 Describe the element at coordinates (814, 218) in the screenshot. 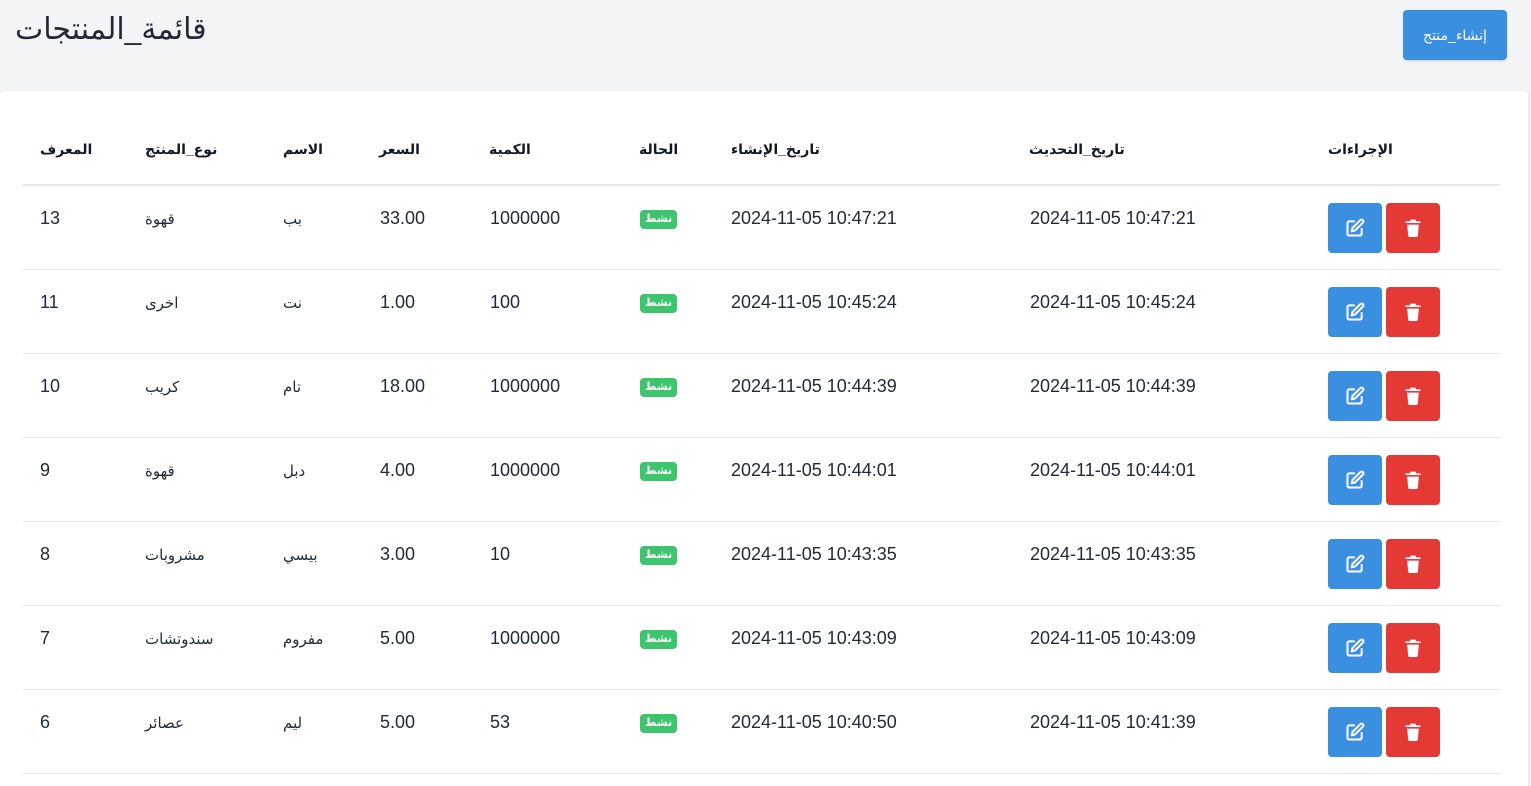

I see `cell-created: 2024-11-05 10:47:21` at that location.